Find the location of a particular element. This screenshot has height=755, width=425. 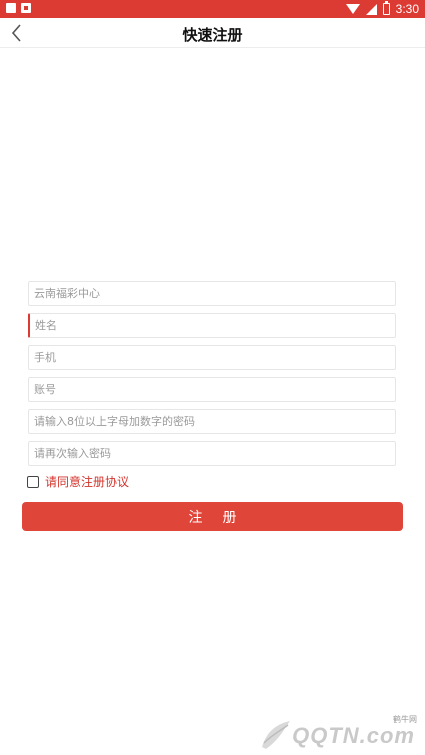

agreement-checkbox is located at coordinates (33, 481).